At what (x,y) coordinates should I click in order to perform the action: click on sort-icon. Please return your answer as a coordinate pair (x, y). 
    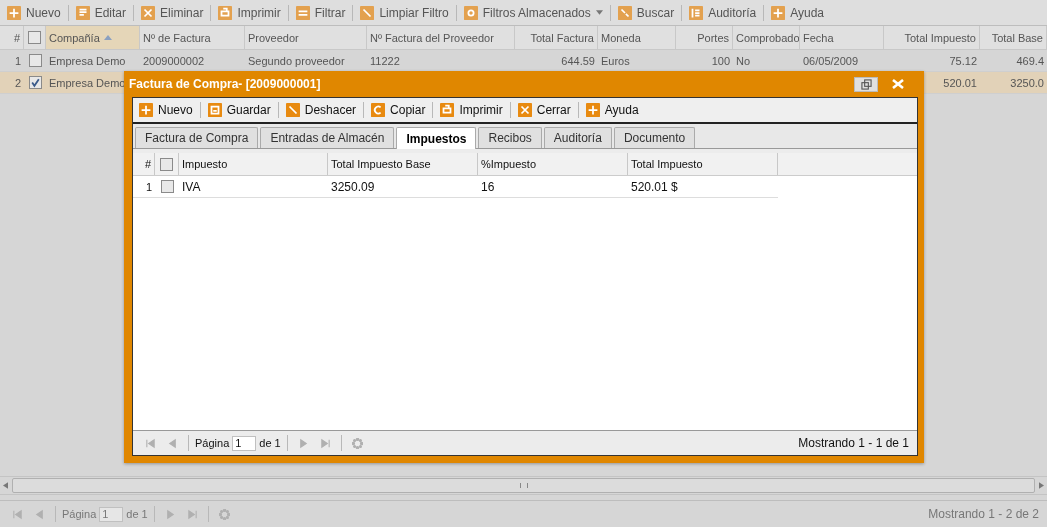
    Looking at the image, I should click on (107, 37).